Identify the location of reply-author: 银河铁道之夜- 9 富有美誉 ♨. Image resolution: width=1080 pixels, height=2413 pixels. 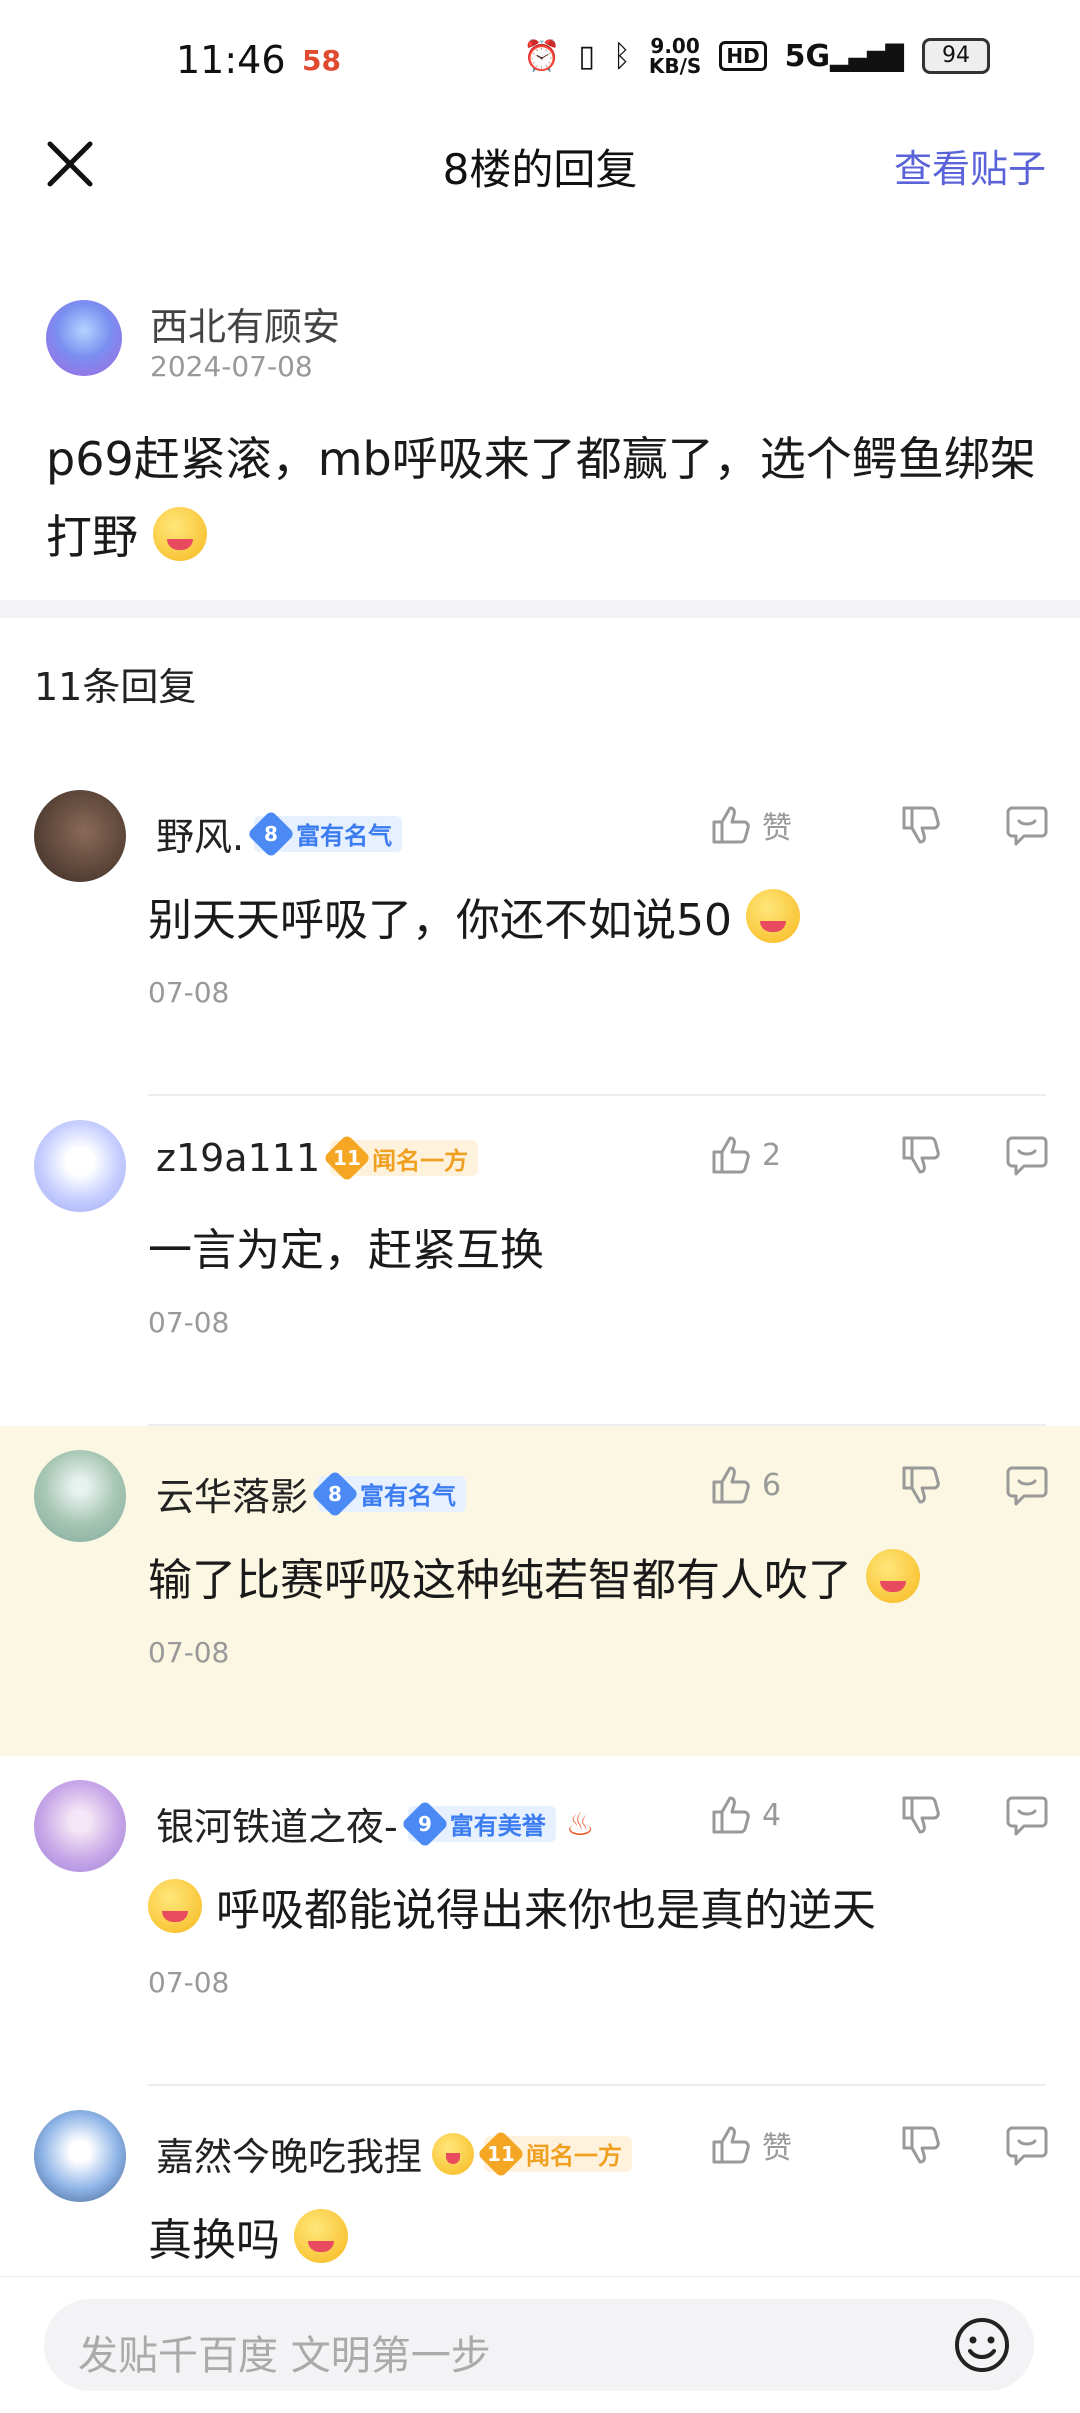
(375, 1823).